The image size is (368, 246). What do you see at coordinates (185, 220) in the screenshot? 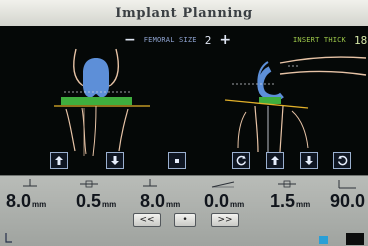
I see `center-step-button: •` at bounding box center [185, 220].